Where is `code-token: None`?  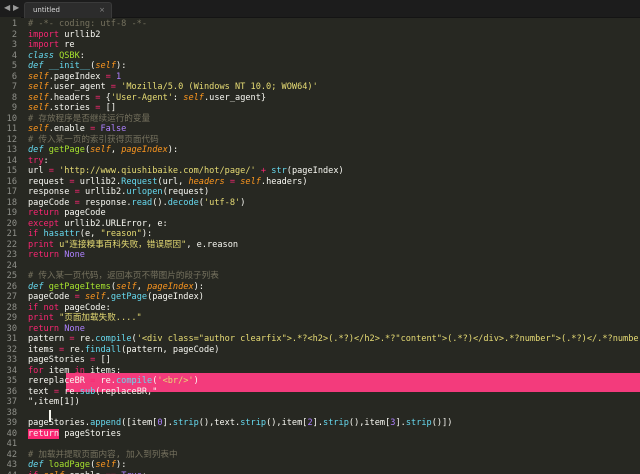
code-token: None is located at coordinates (74, 328).